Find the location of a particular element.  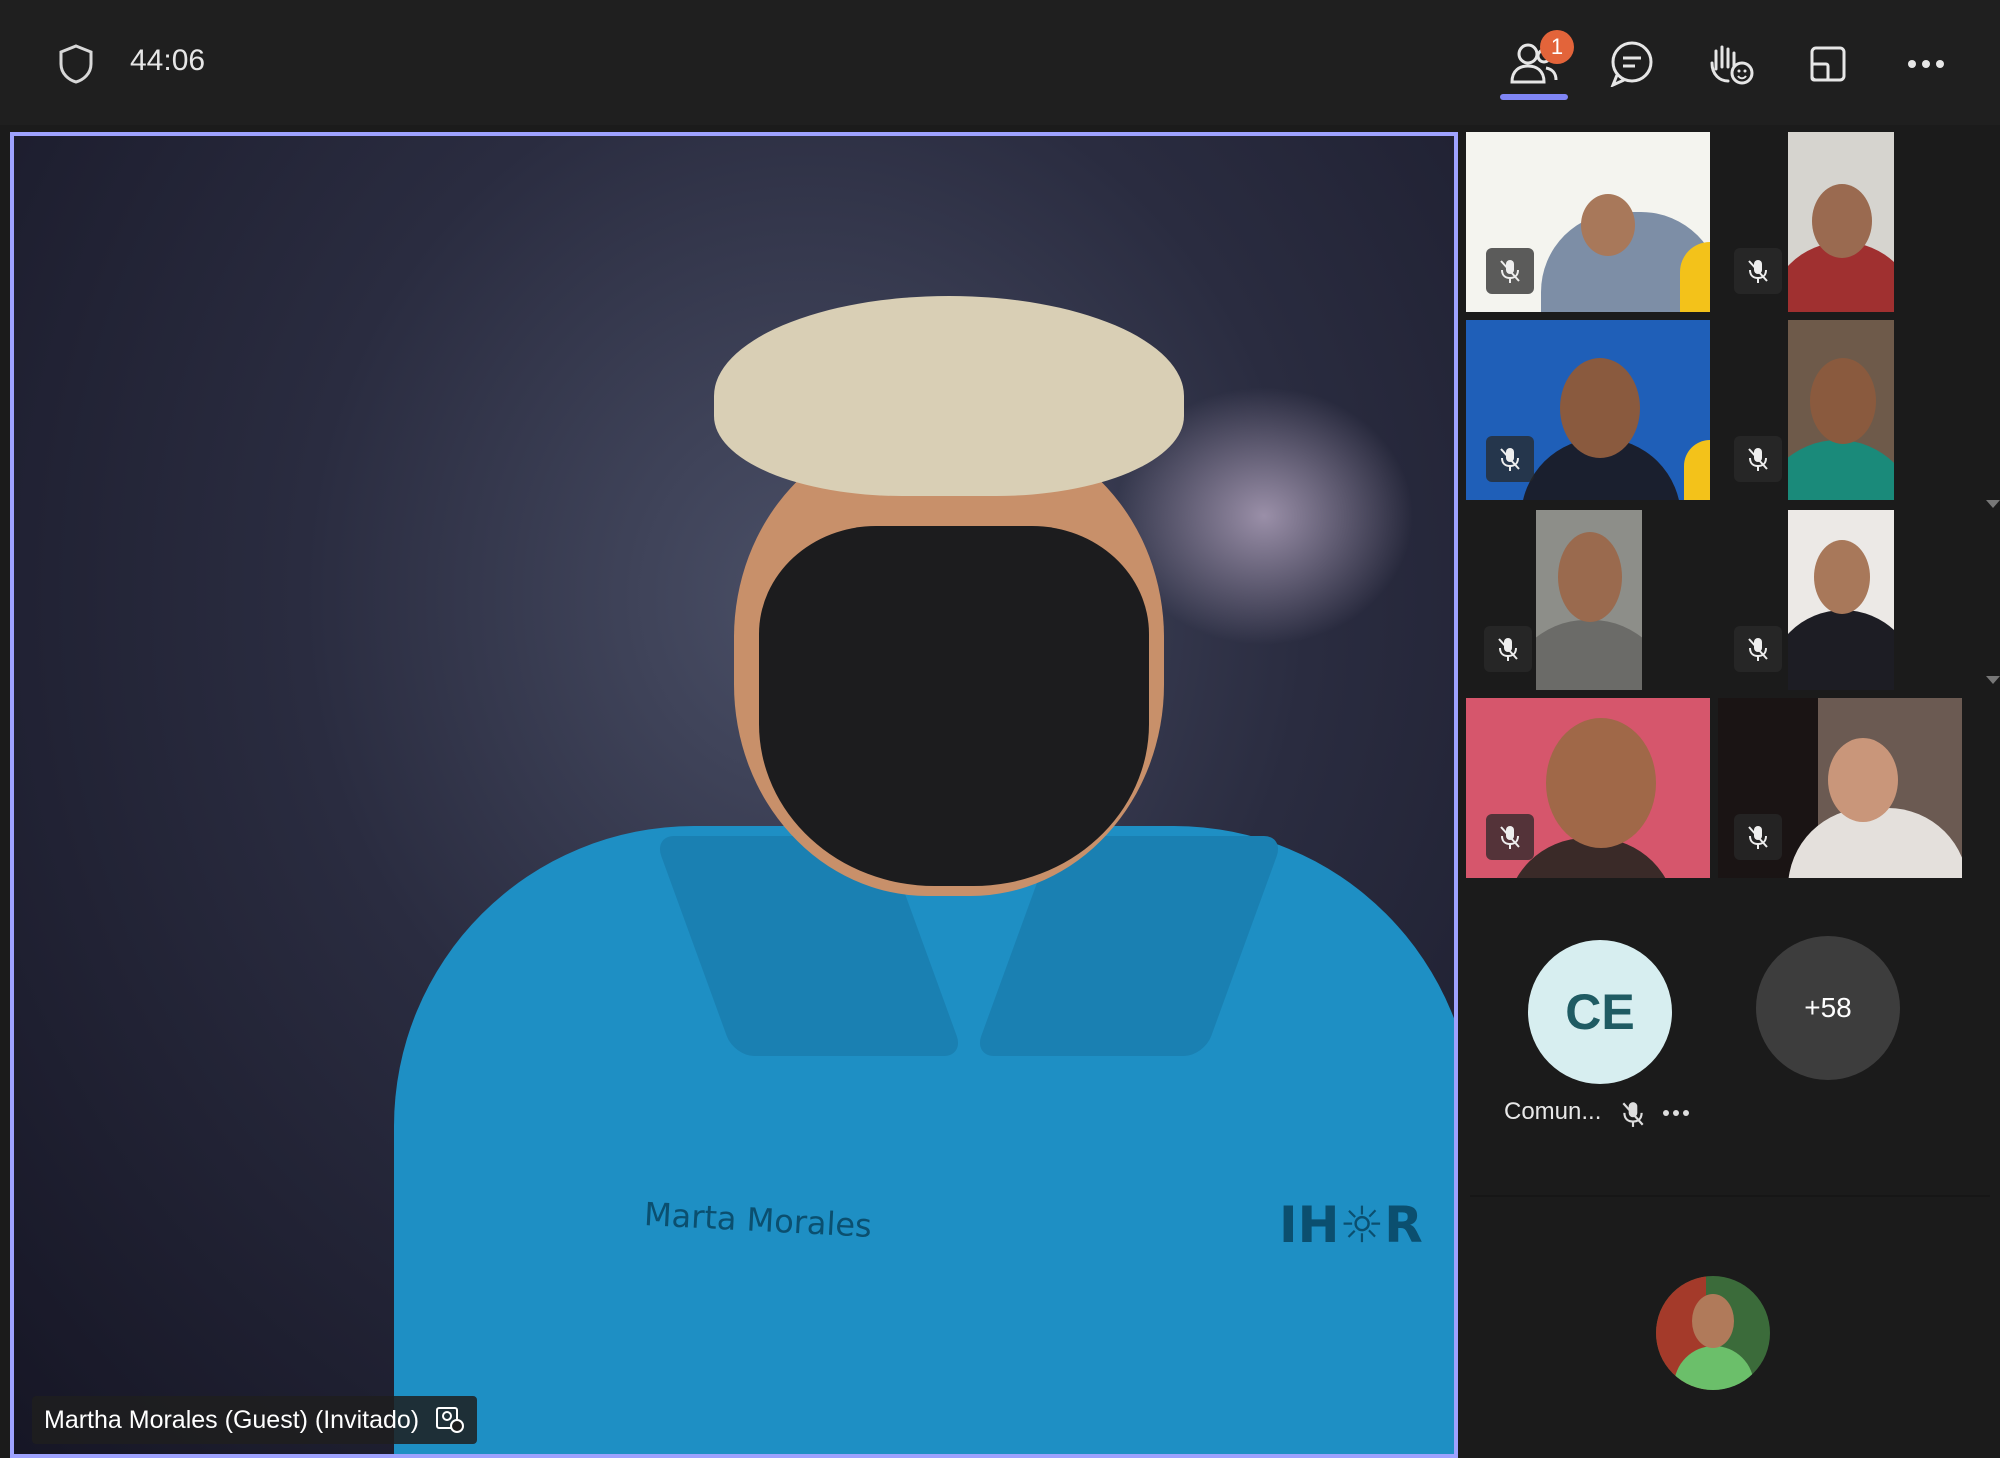

guest-badge-icon is located at coordinates (450, 1420).